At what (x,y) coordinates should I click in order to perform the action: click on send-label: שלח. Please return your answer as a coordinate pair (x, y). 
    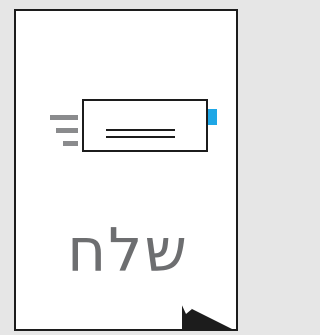
    Looking at the image, I should click on (128, 251).